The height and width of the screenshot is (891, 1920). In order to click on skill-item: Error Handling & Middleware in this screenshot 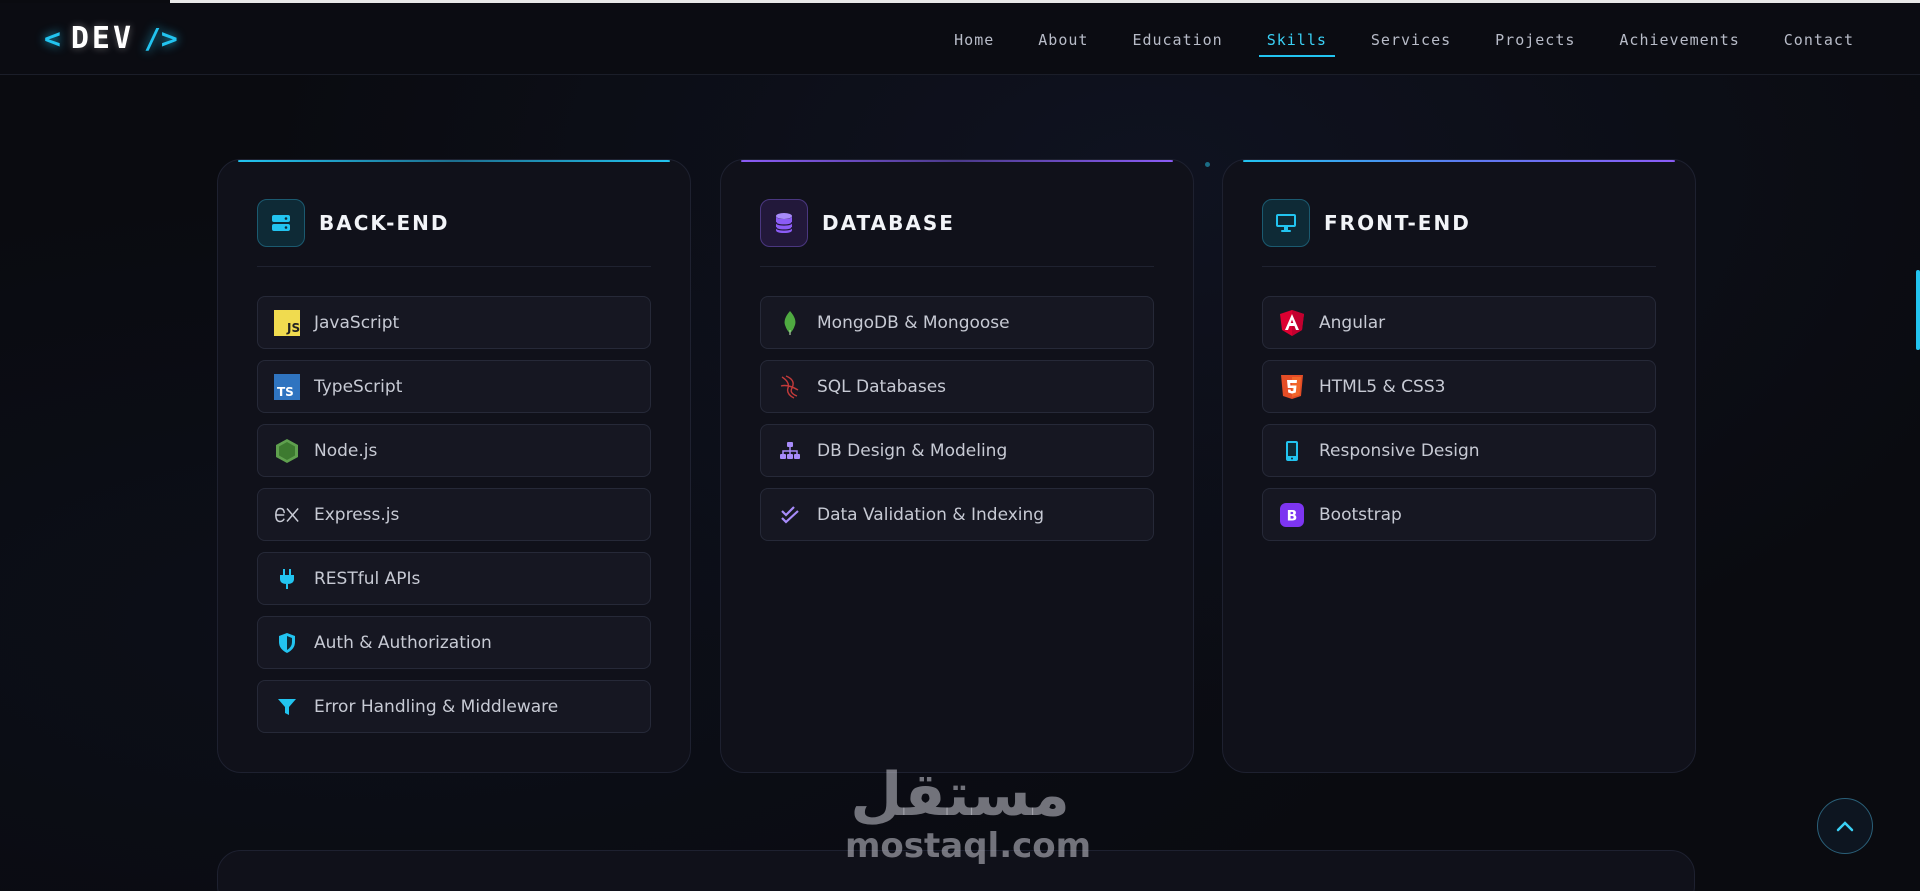, I will do `click(454, 706)`.